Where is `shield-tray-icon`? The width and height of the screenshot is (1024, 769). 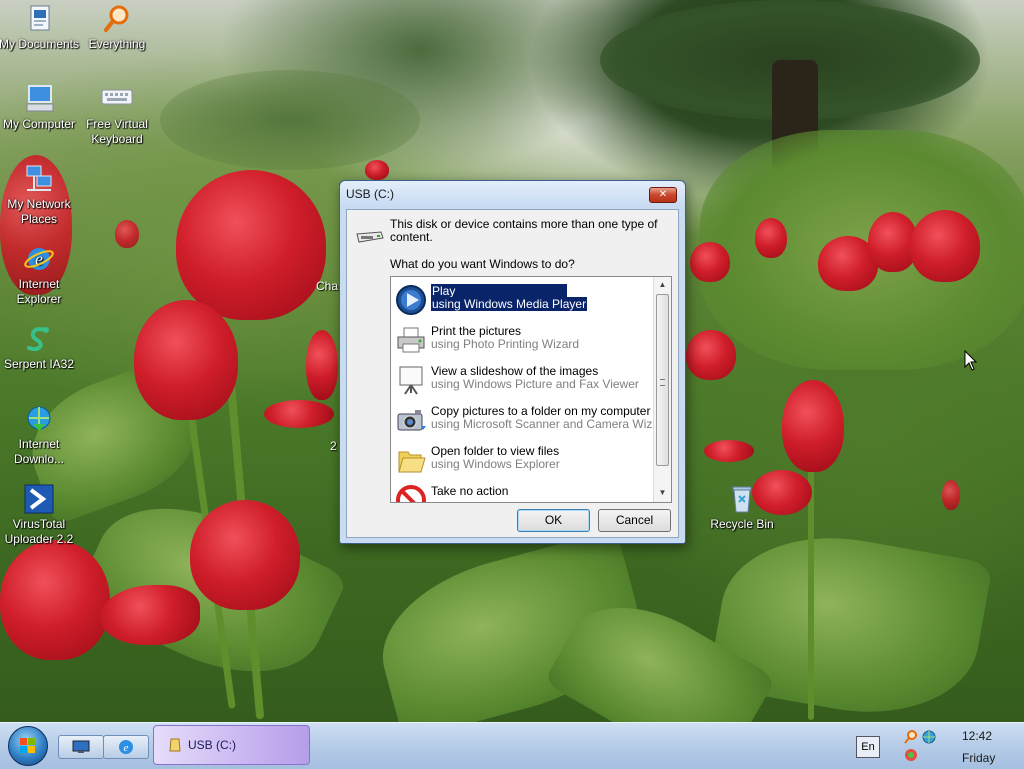
shield-tray-icon is located at coordinates (911, 755).